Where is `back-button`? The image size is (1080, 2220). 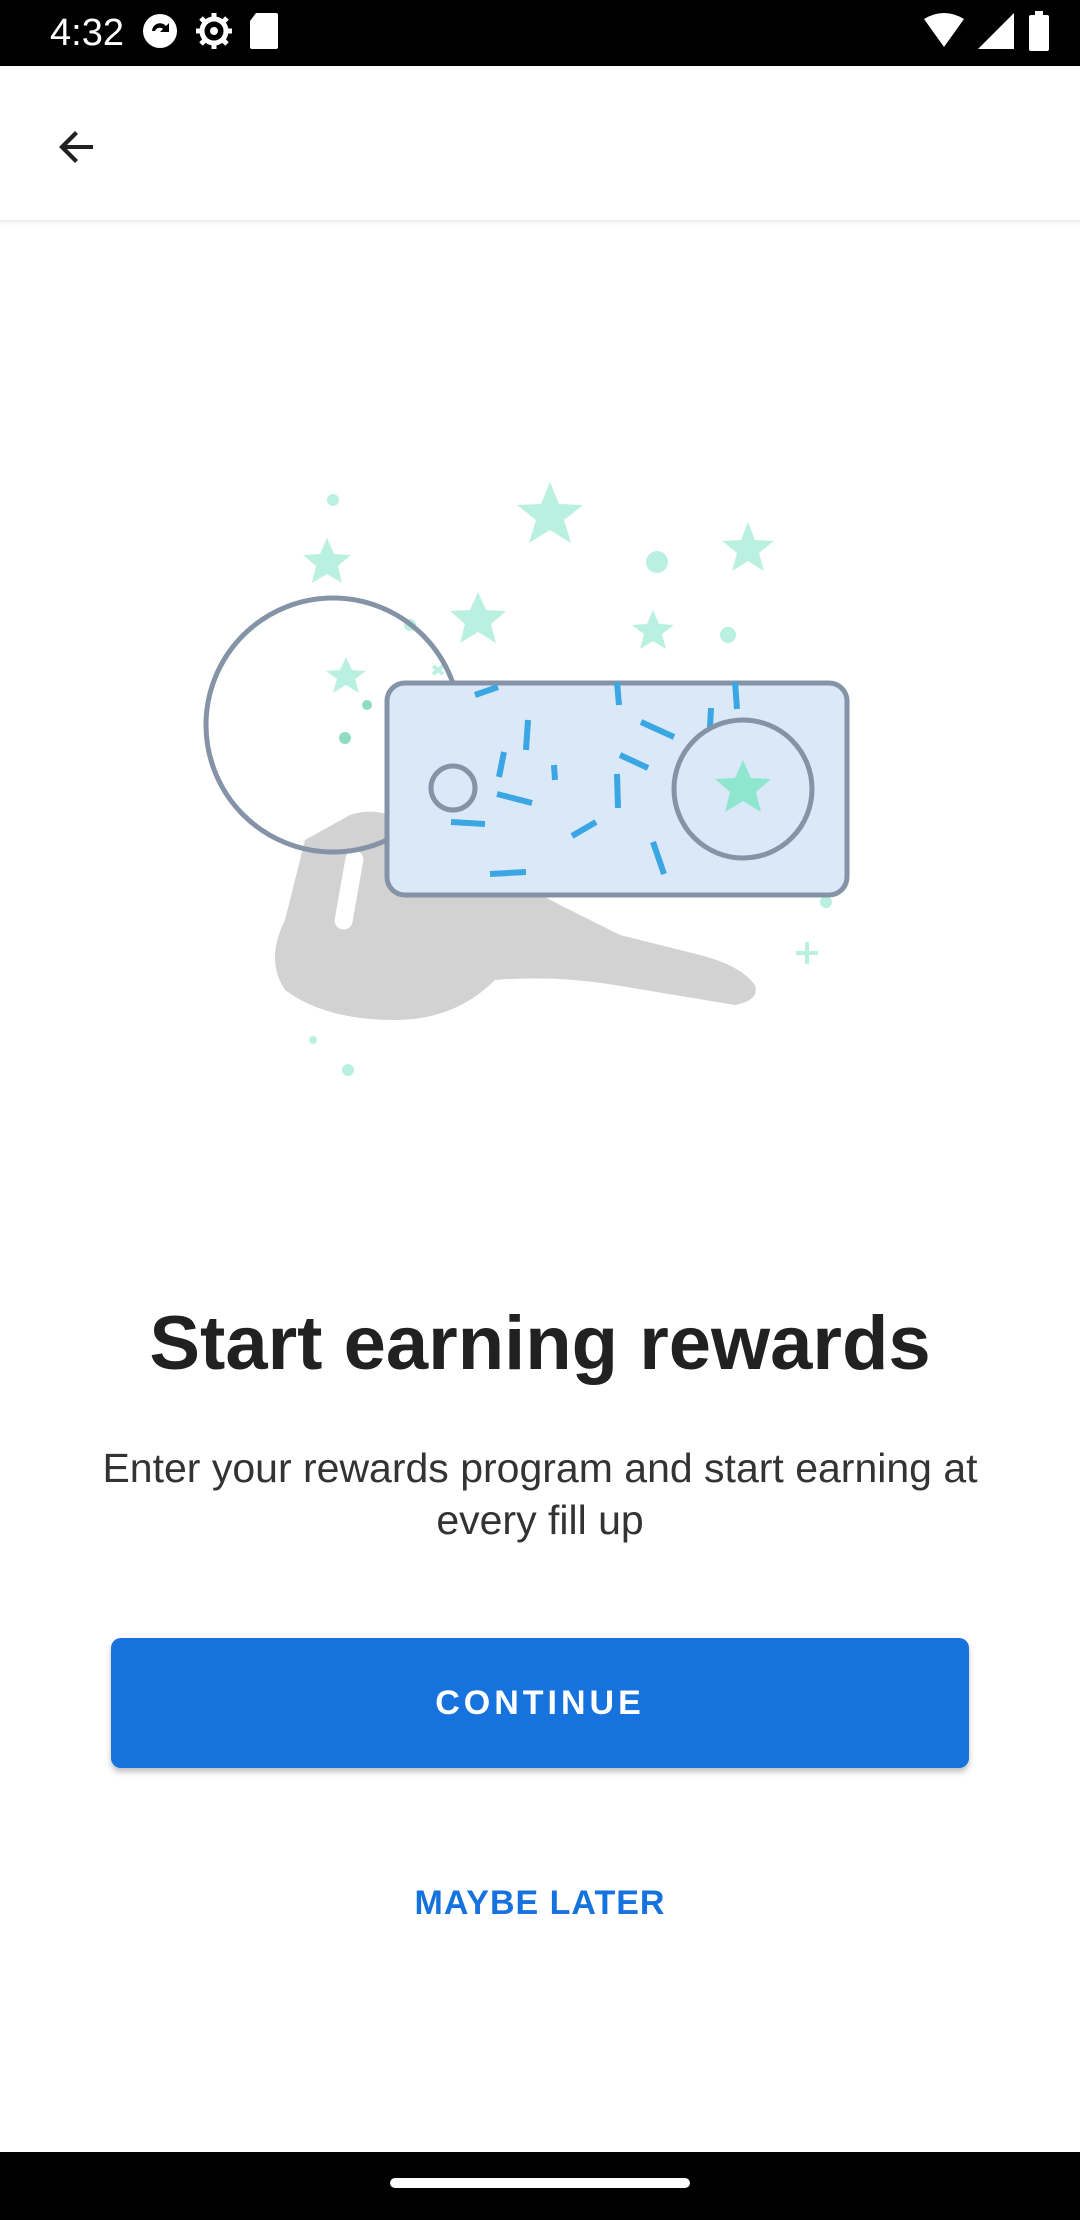
back-button is located at coordinates (77, 149).